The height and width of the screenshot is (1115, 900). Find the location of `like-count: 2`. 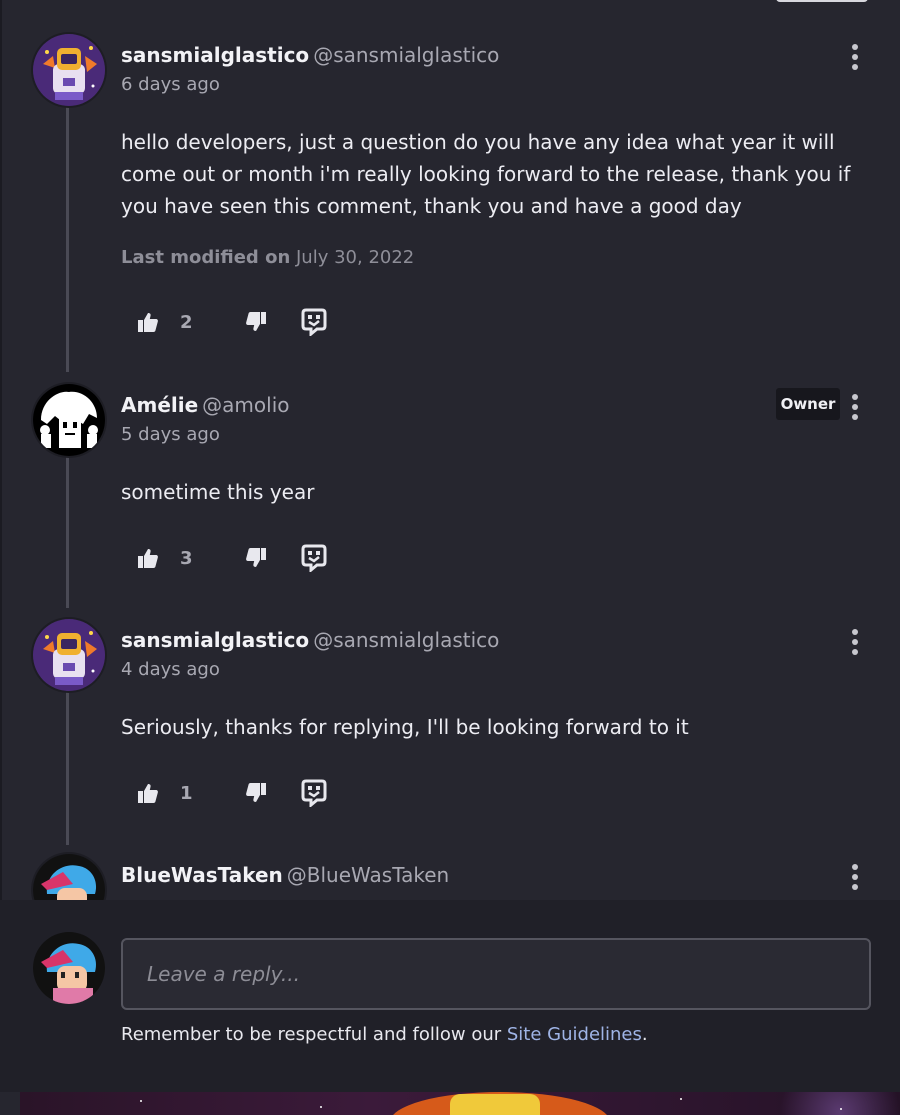

like-count: 2 is located at coordinates (186, 322).